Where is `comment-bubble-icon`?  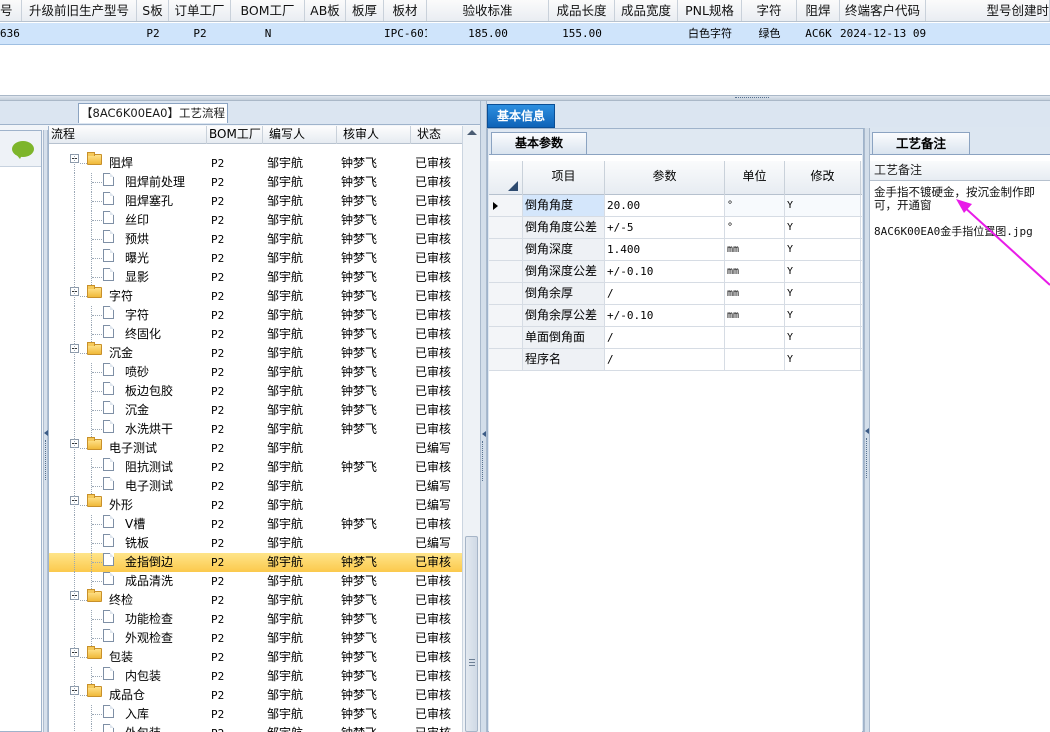 comment-bubble-icon is located at coordinates (23, 150).